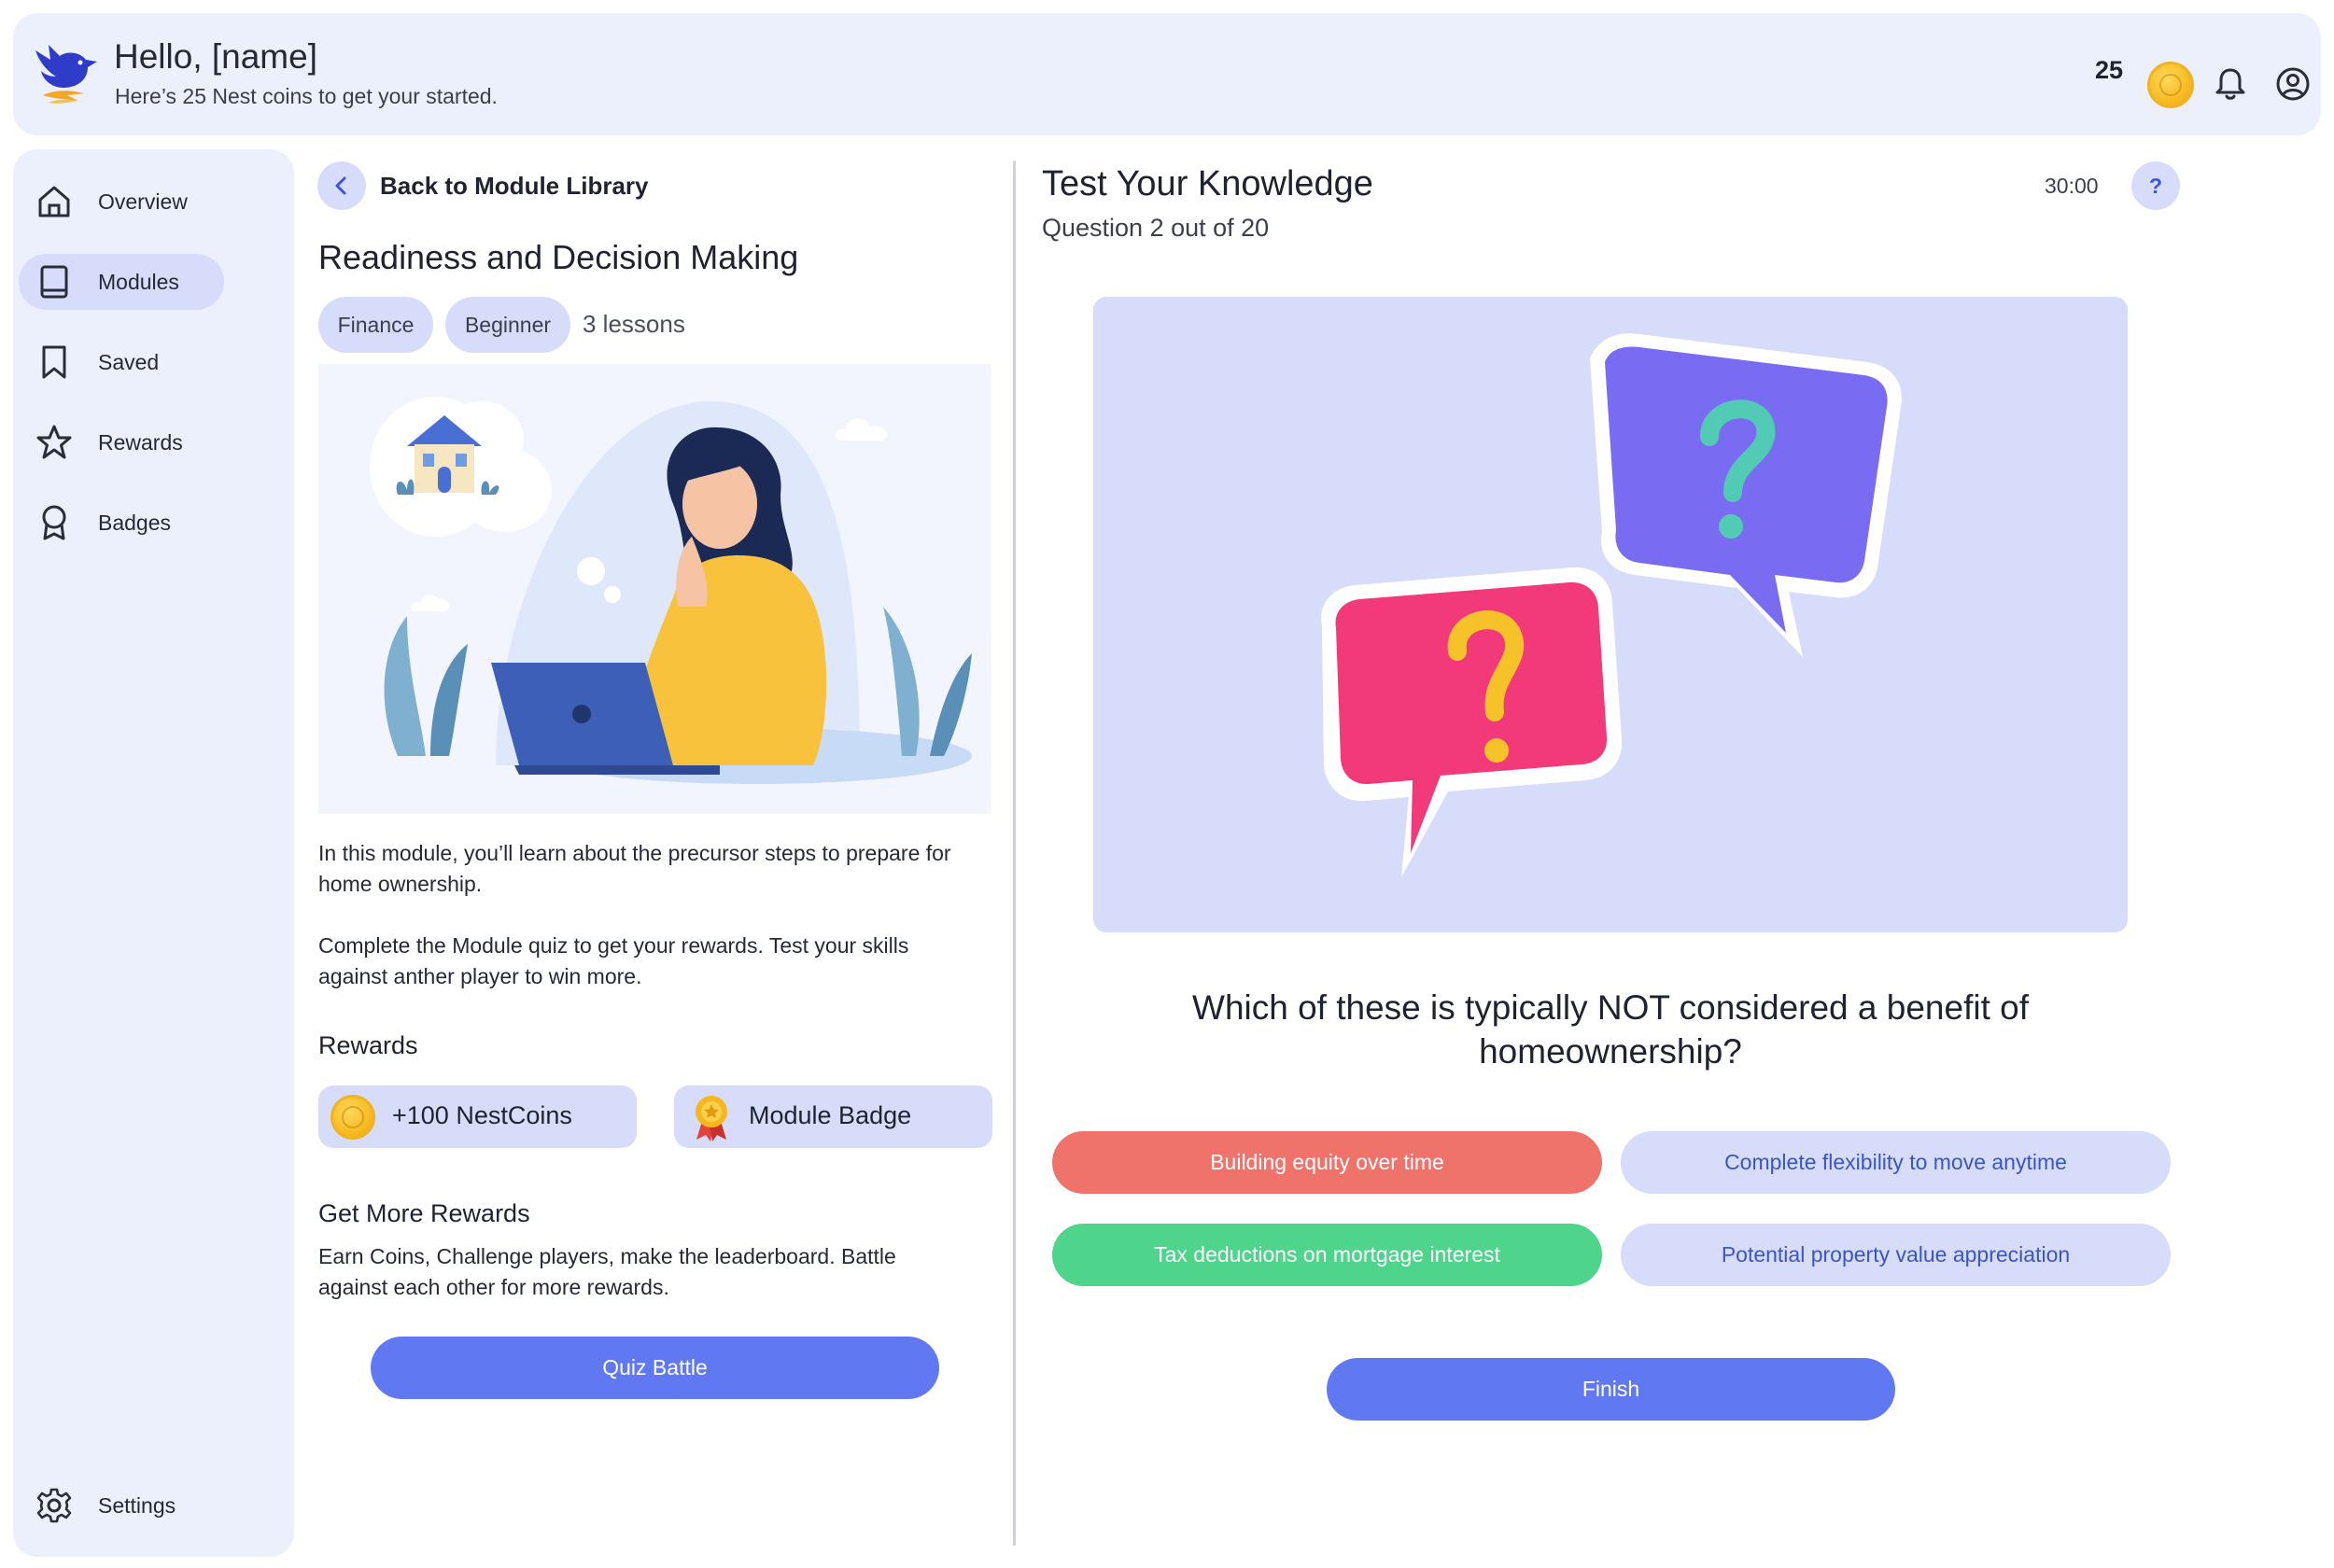 Image resolution: width=2334 pixels, height=1568 pixels. Describe the element at coordinates (2155, 185) in the screenshot. I see `help-button: ?` at that location.